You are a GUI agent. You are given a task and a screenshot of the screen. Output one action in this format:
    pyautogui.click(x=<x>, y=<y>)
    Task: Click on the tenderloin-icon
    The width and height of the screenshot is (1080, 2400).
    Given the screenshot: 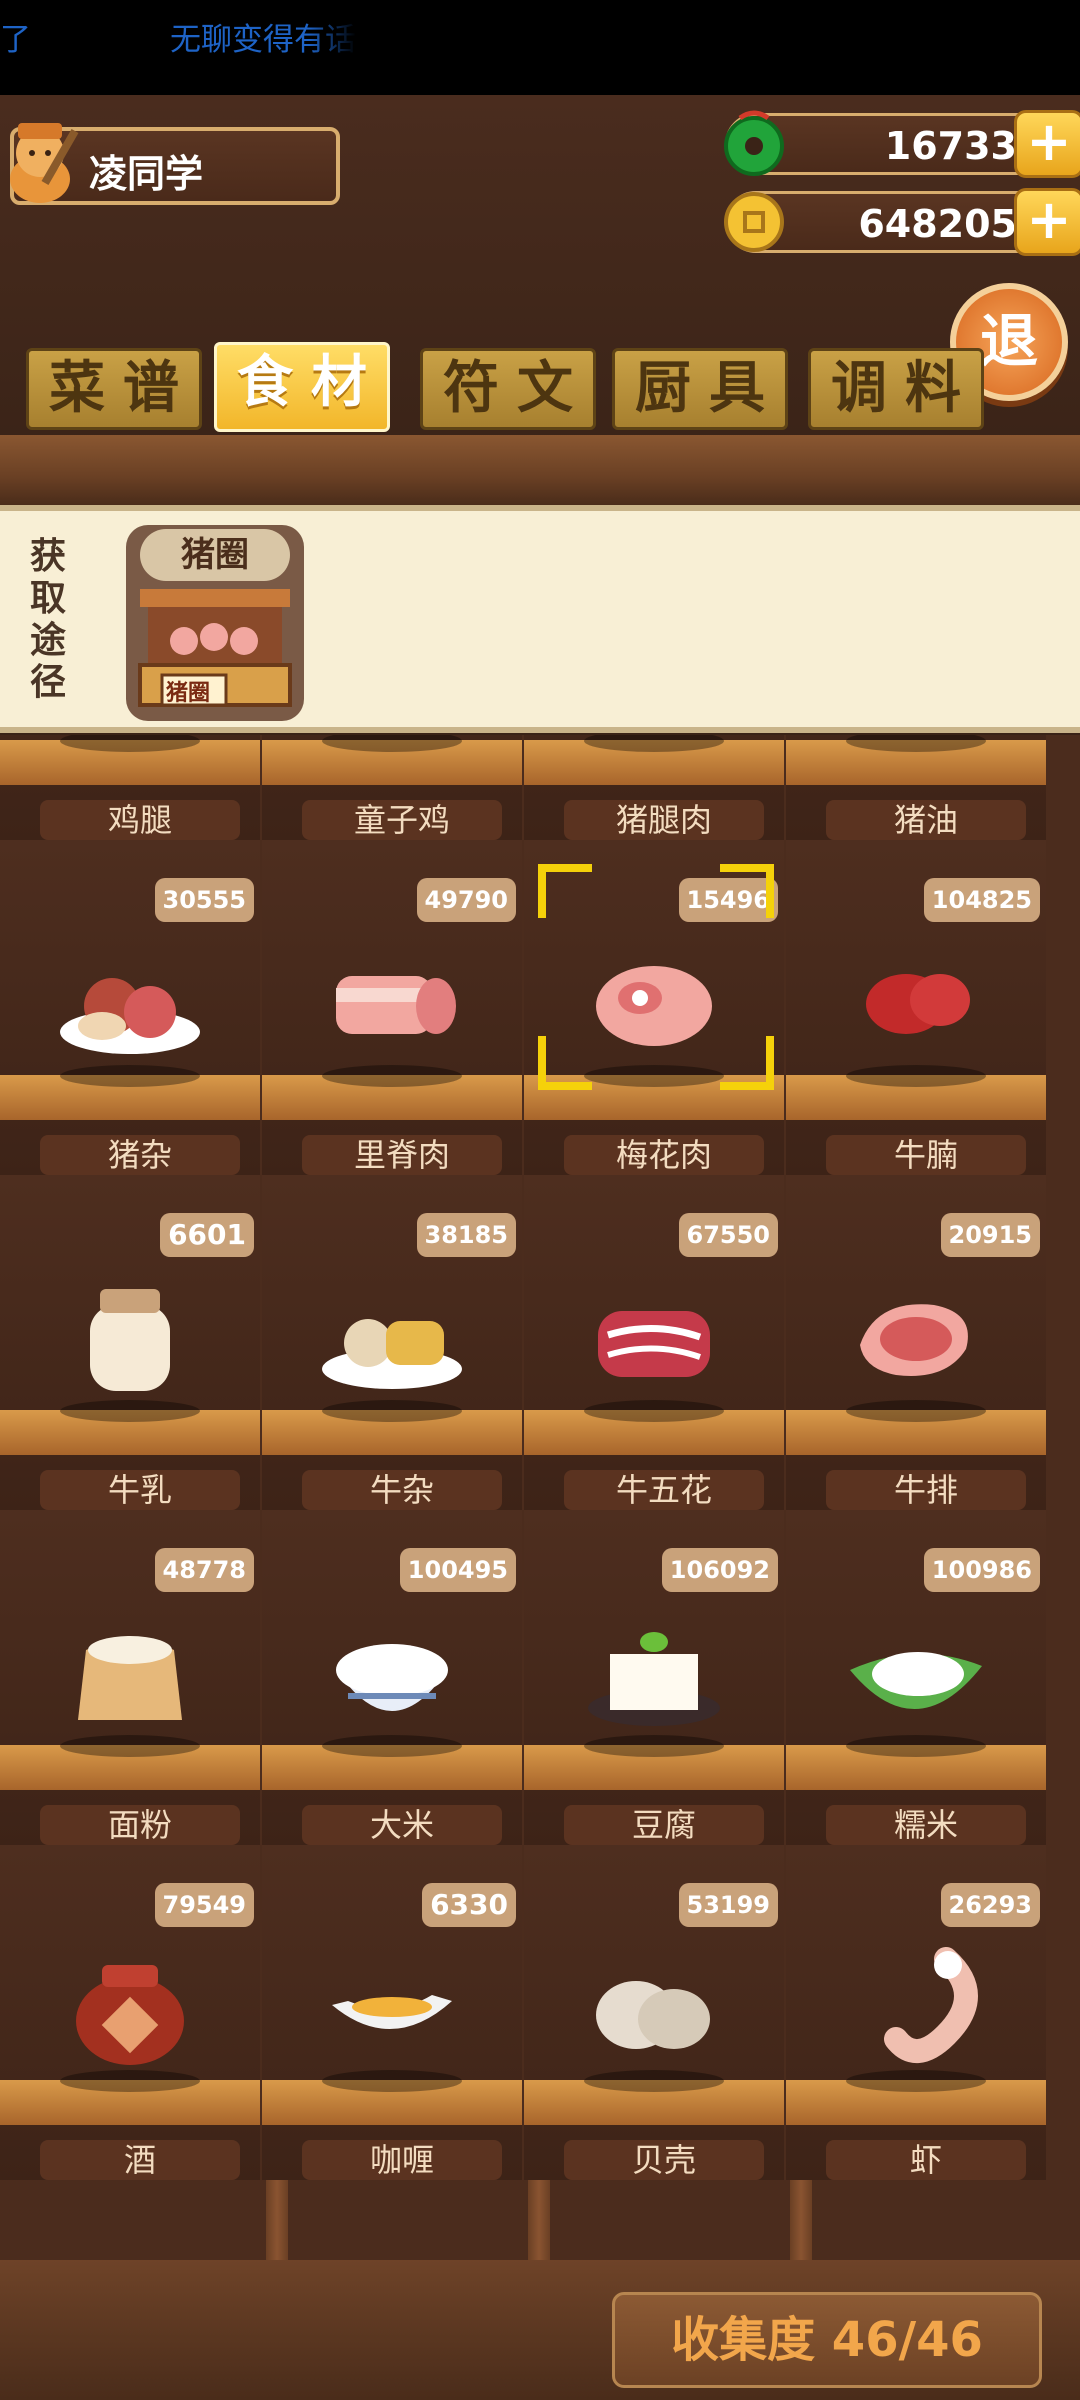 What is the action you would take?
    pyautogui.click(x=392, y=1000)
    